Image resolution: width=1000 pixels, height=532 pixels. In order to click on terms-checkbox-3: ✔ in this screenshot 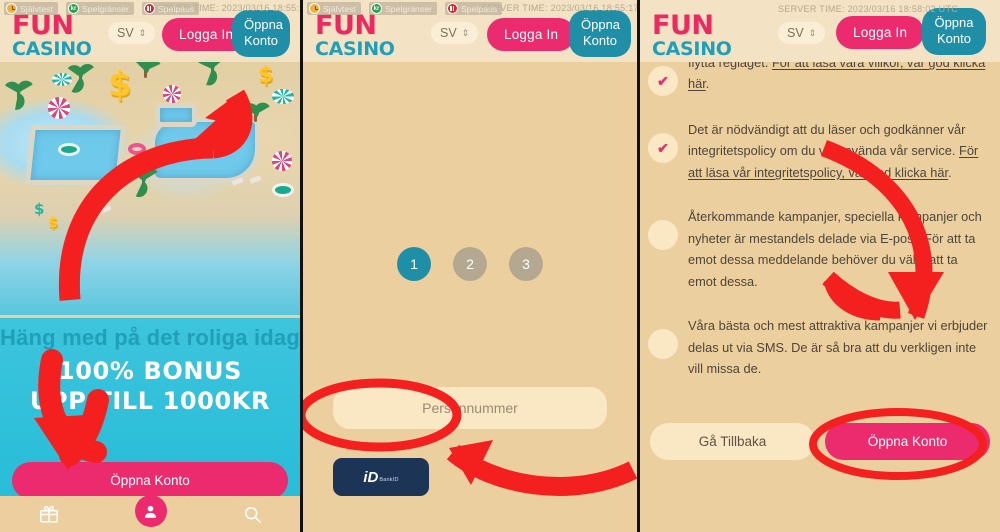, I will do `click(663, 235)`.